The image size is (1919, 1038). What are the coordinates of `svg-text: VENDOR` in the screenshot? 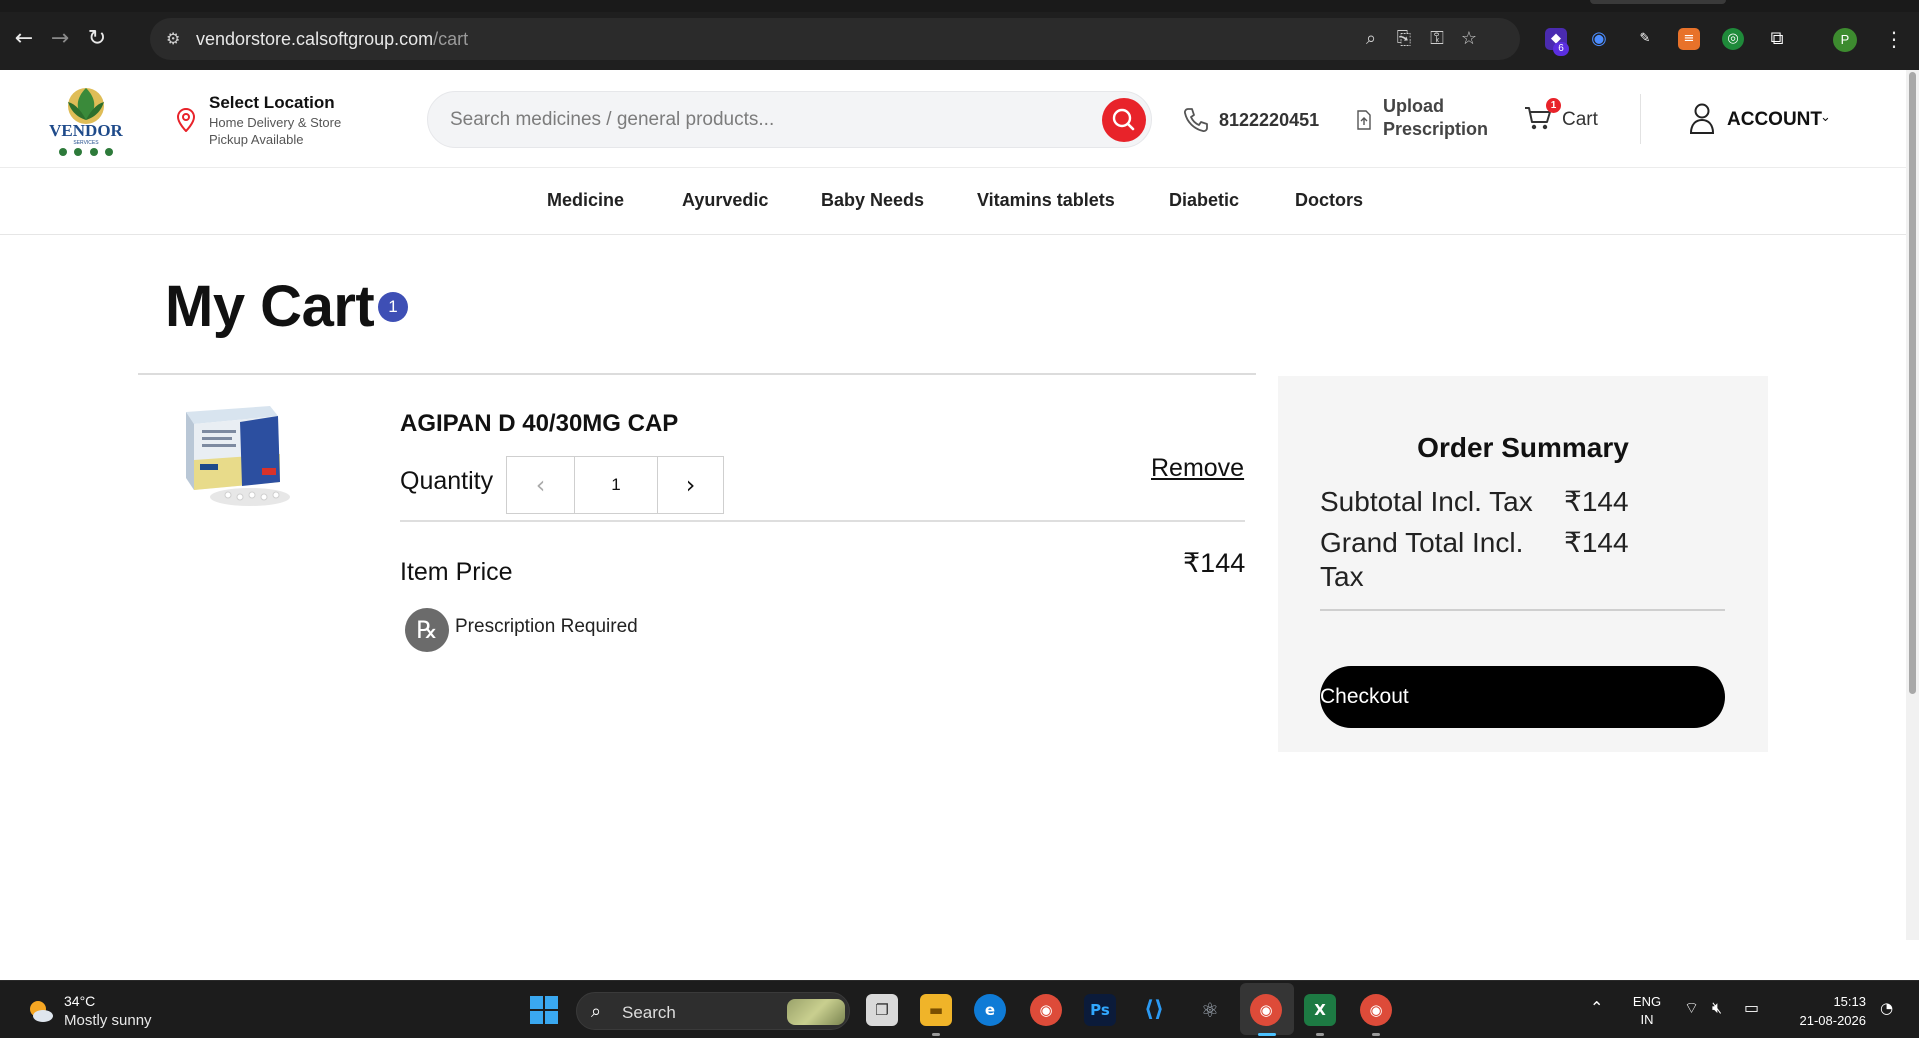 It's located at (86, 130).